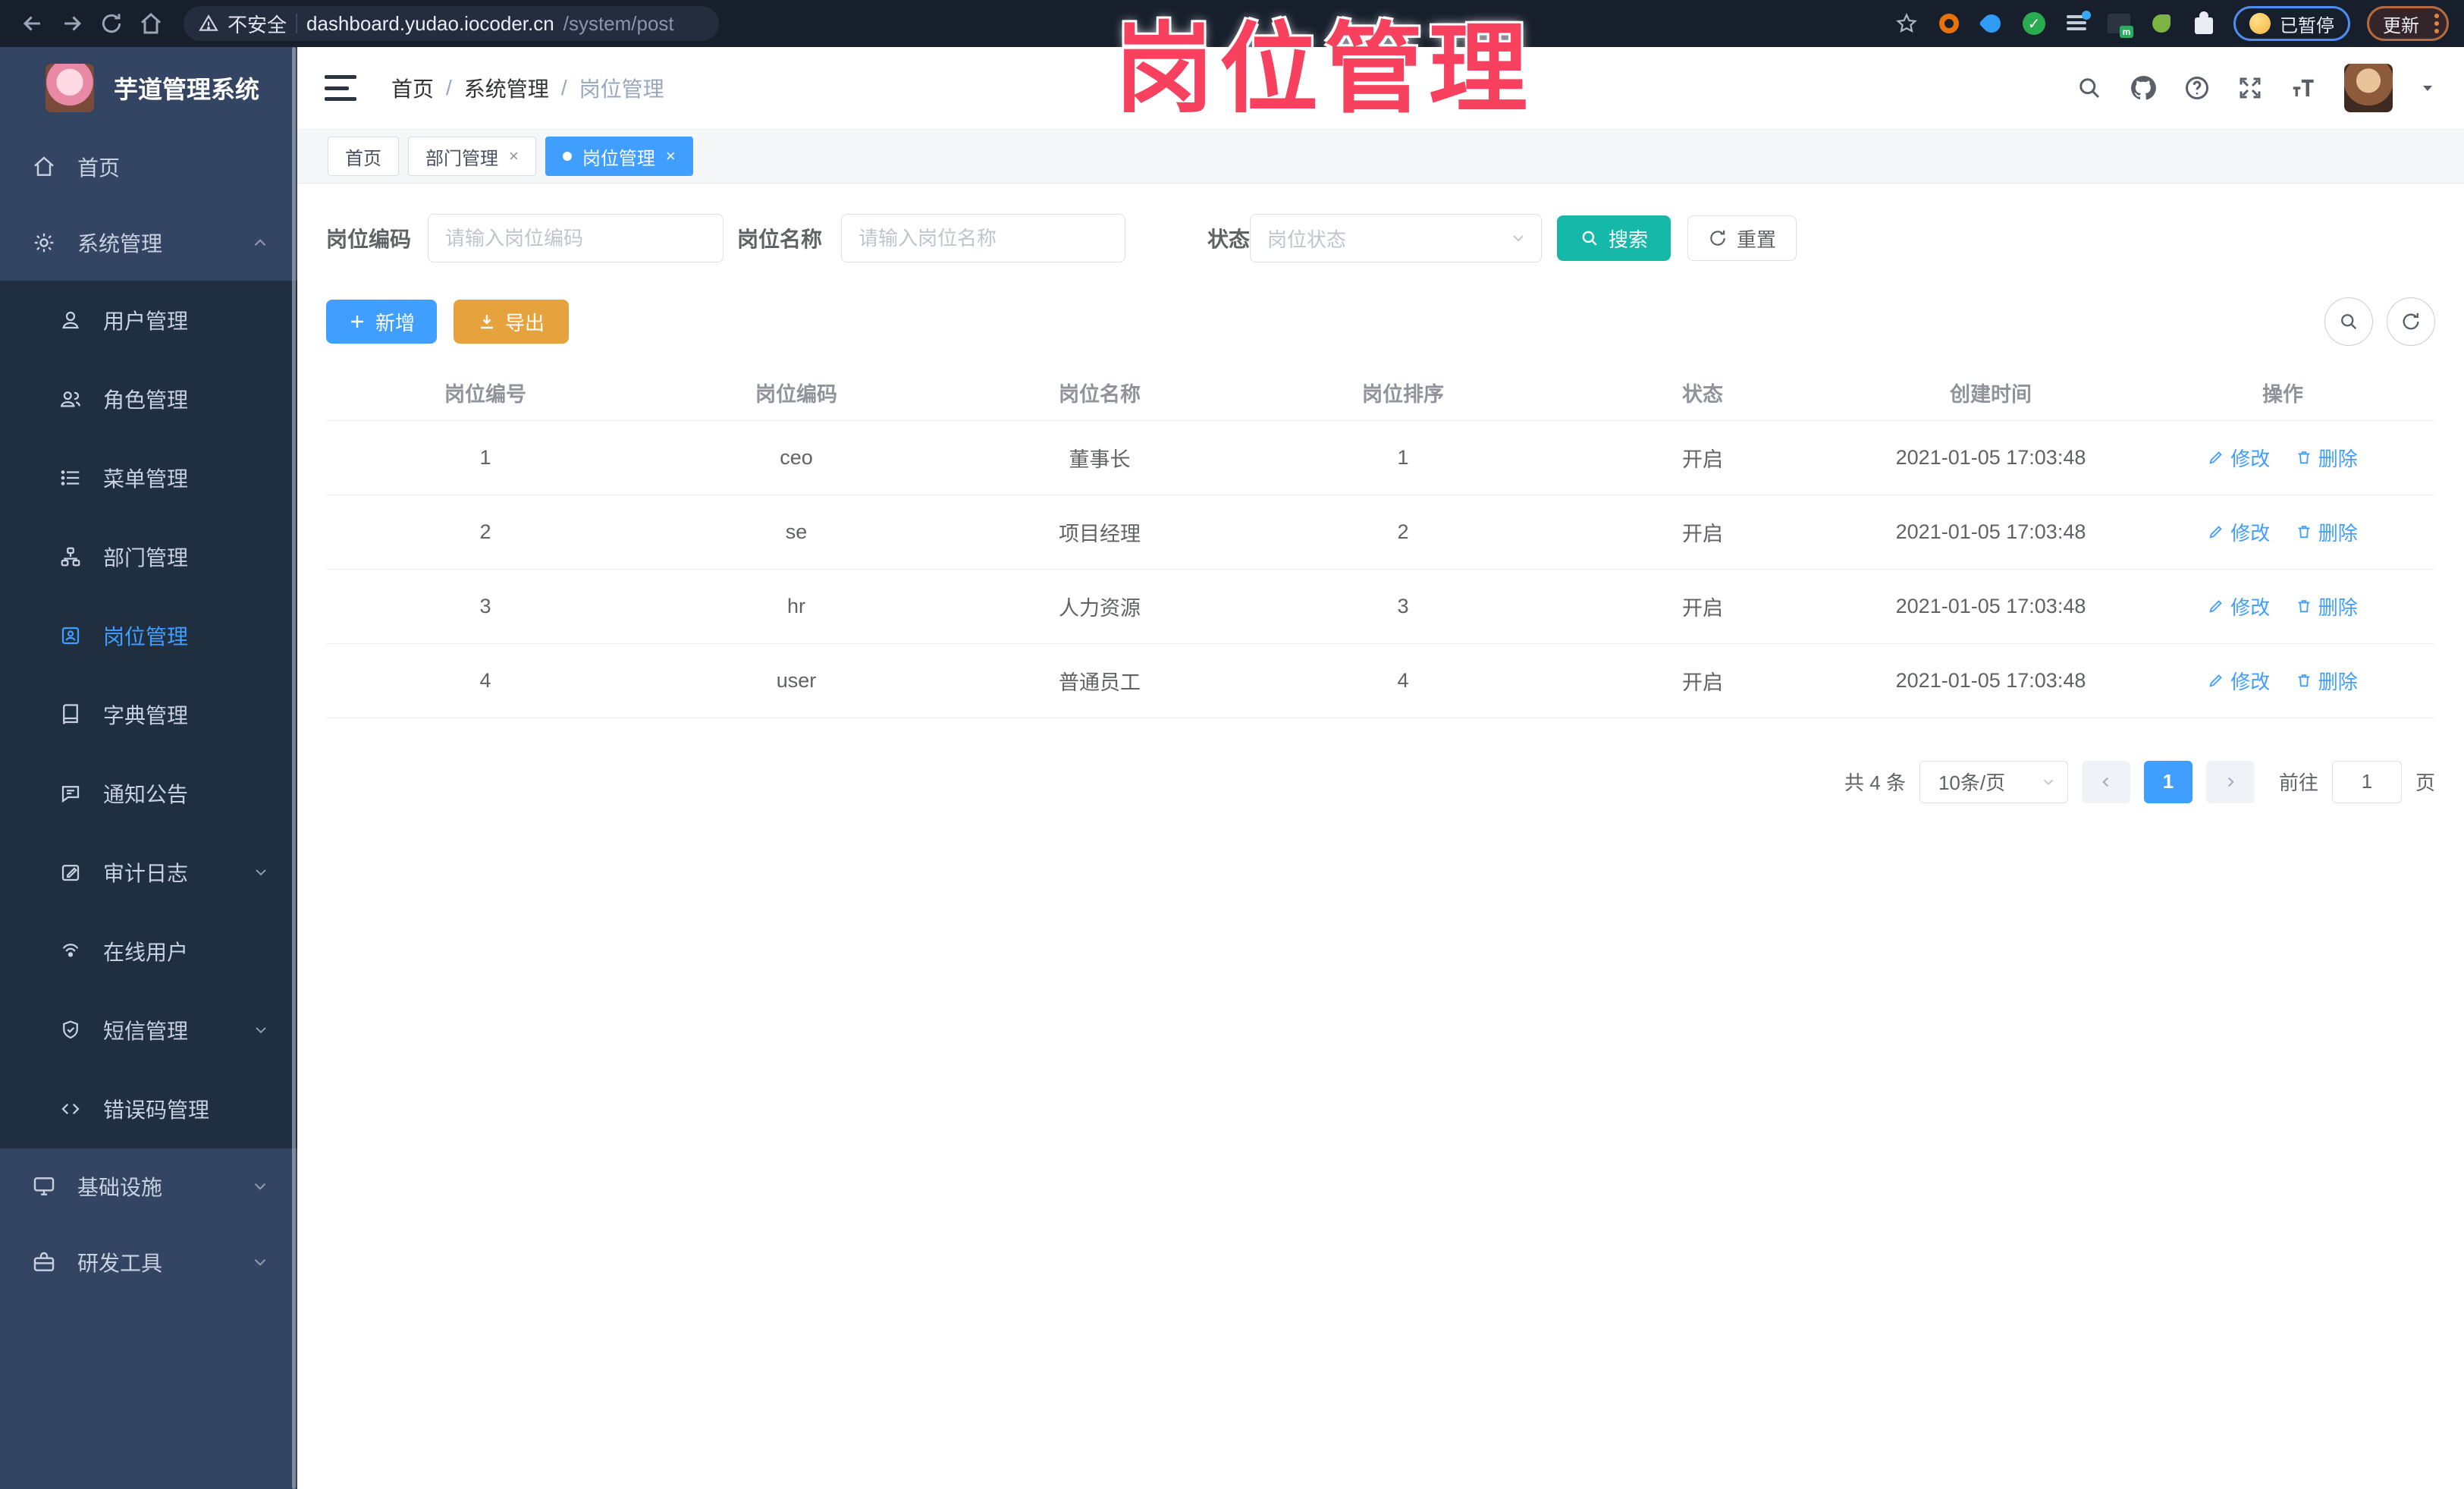 The image size is (2464, 1489). What do you see at coordinates (2366, 781) in the screenshot?
I see `goto-page-input` at bounding box center [2366, 781].